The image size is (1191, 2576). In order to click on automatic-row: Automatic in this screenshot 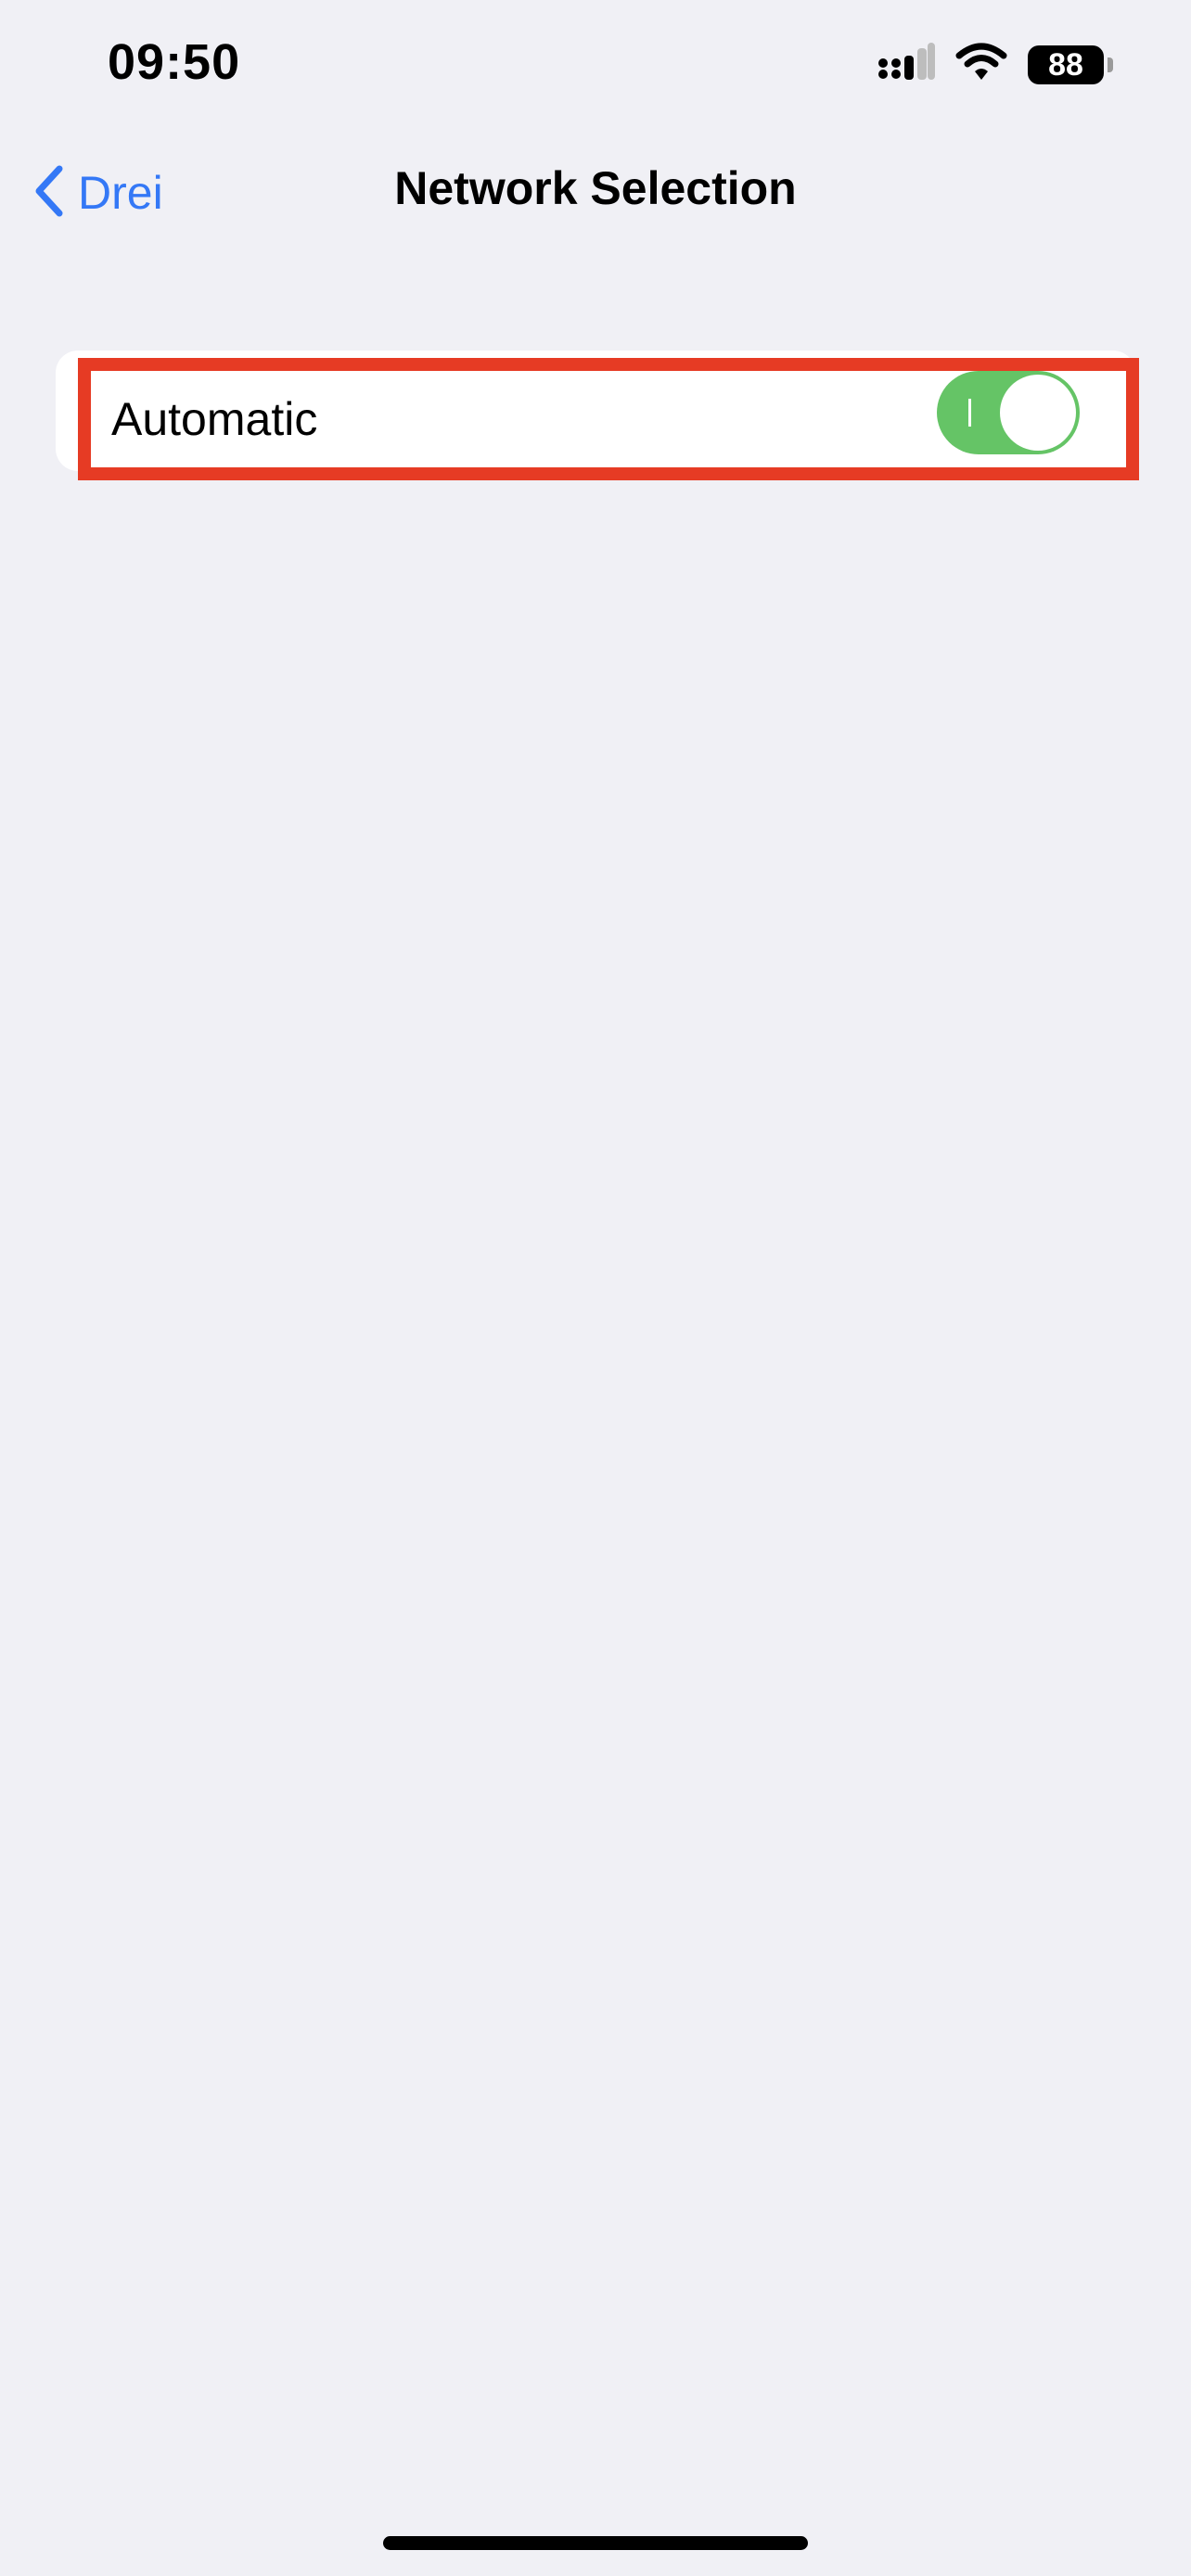, I will do `click(595, 419)`.